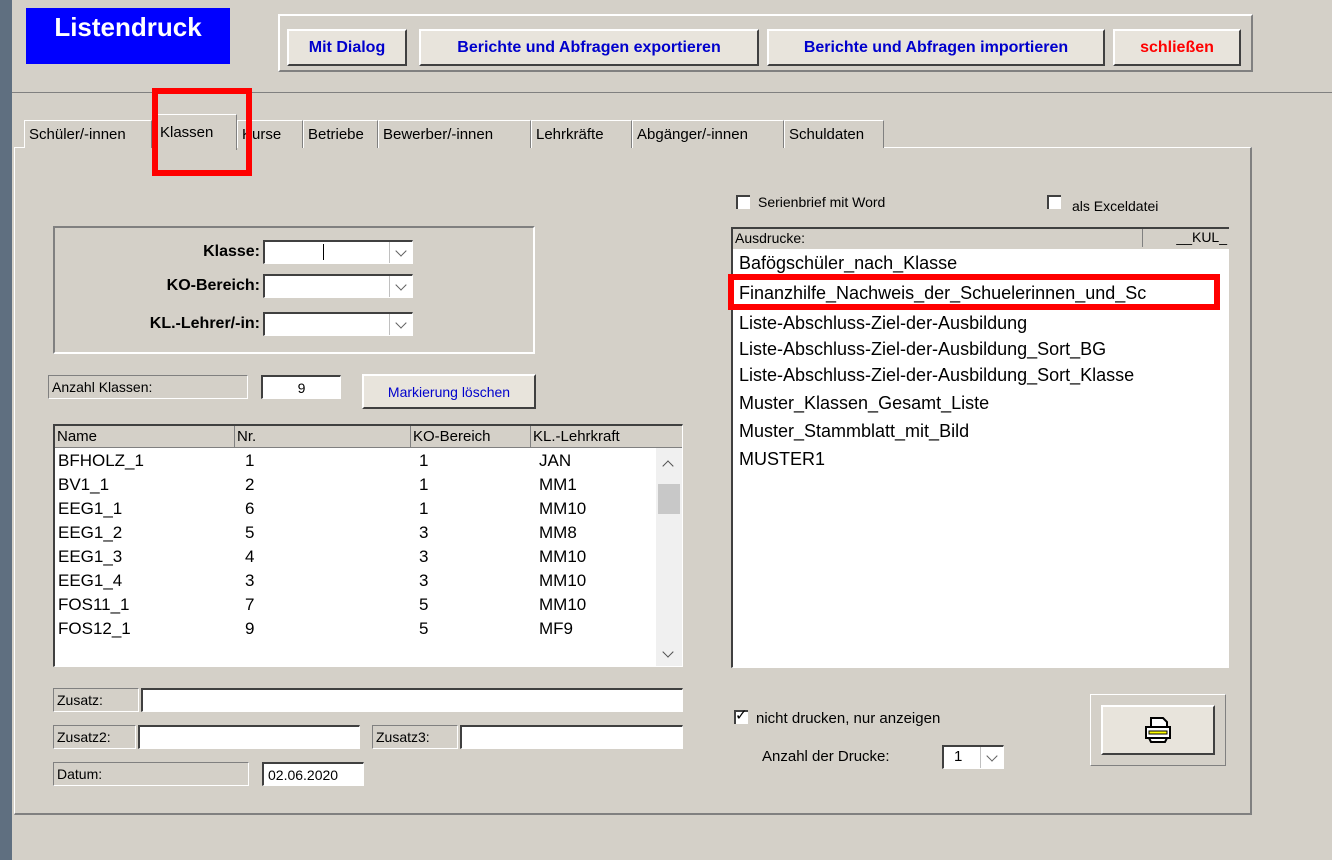 The width and height of the screenshot is (1332, 860). What do you see at coordinates (88, 134) in the screenshot?
I see `tab-schueler: Schüler/-innen` at bounding box center [88, 134].